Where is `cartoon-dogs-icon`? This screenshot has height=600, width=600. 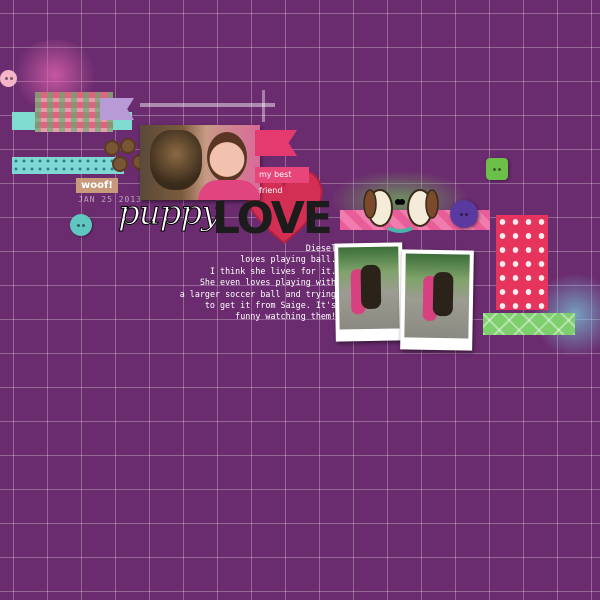
cartoon-dogs-icon is located at coordinates (401, 211).